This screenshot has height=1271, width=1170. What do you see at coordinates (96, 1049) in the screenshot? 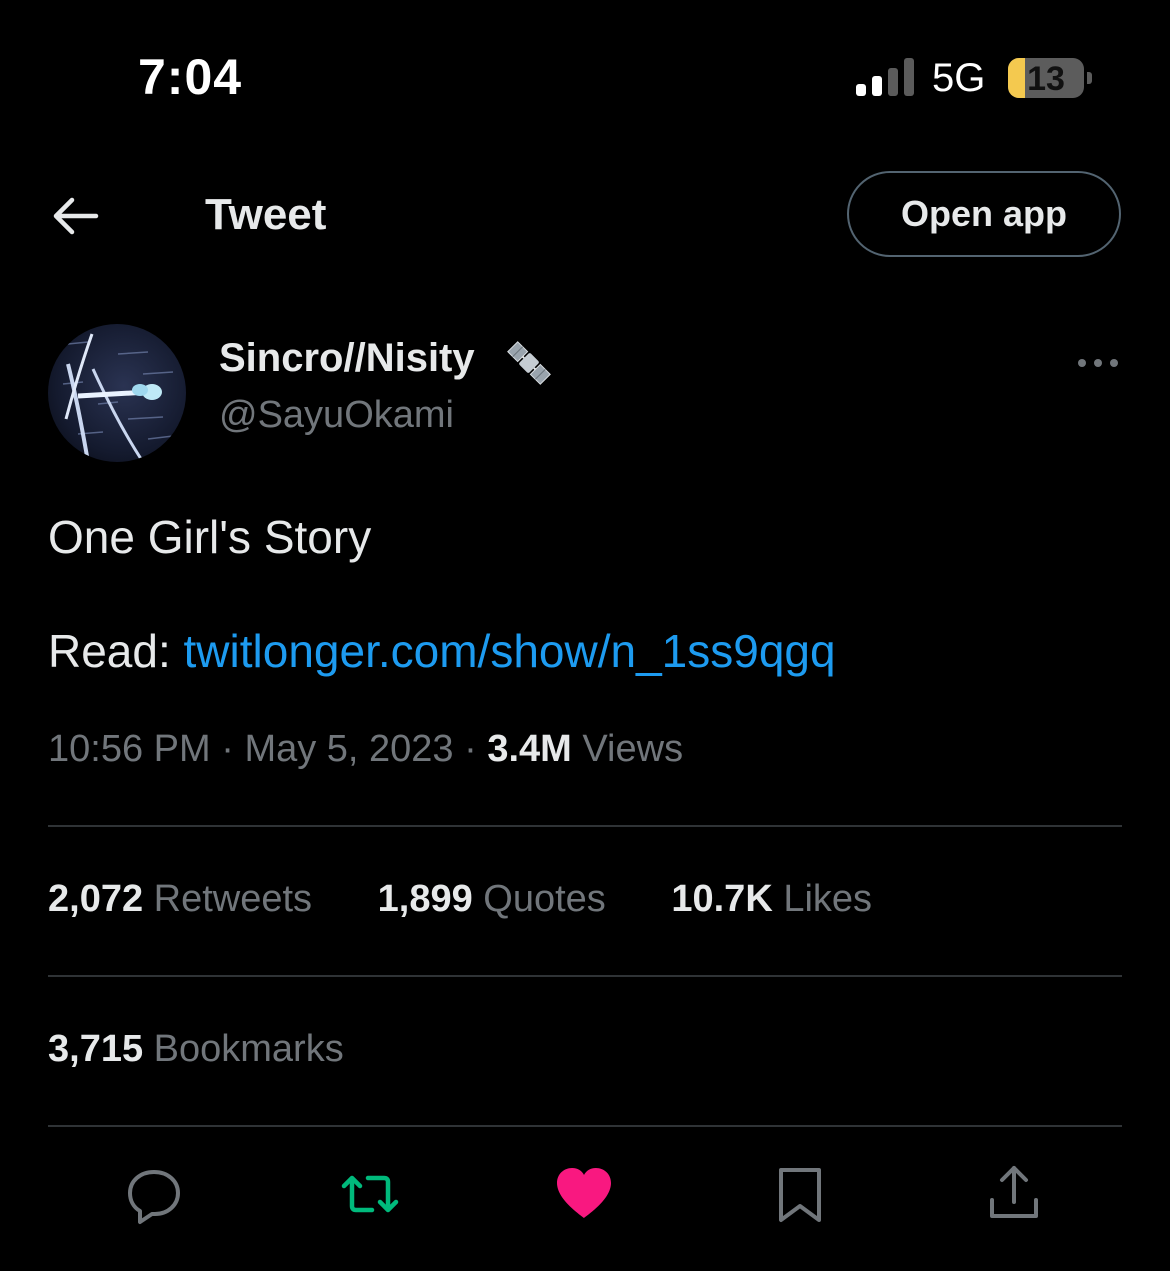
I see `bookmarks-count: 3,715` at bounding box center [96, 1049].